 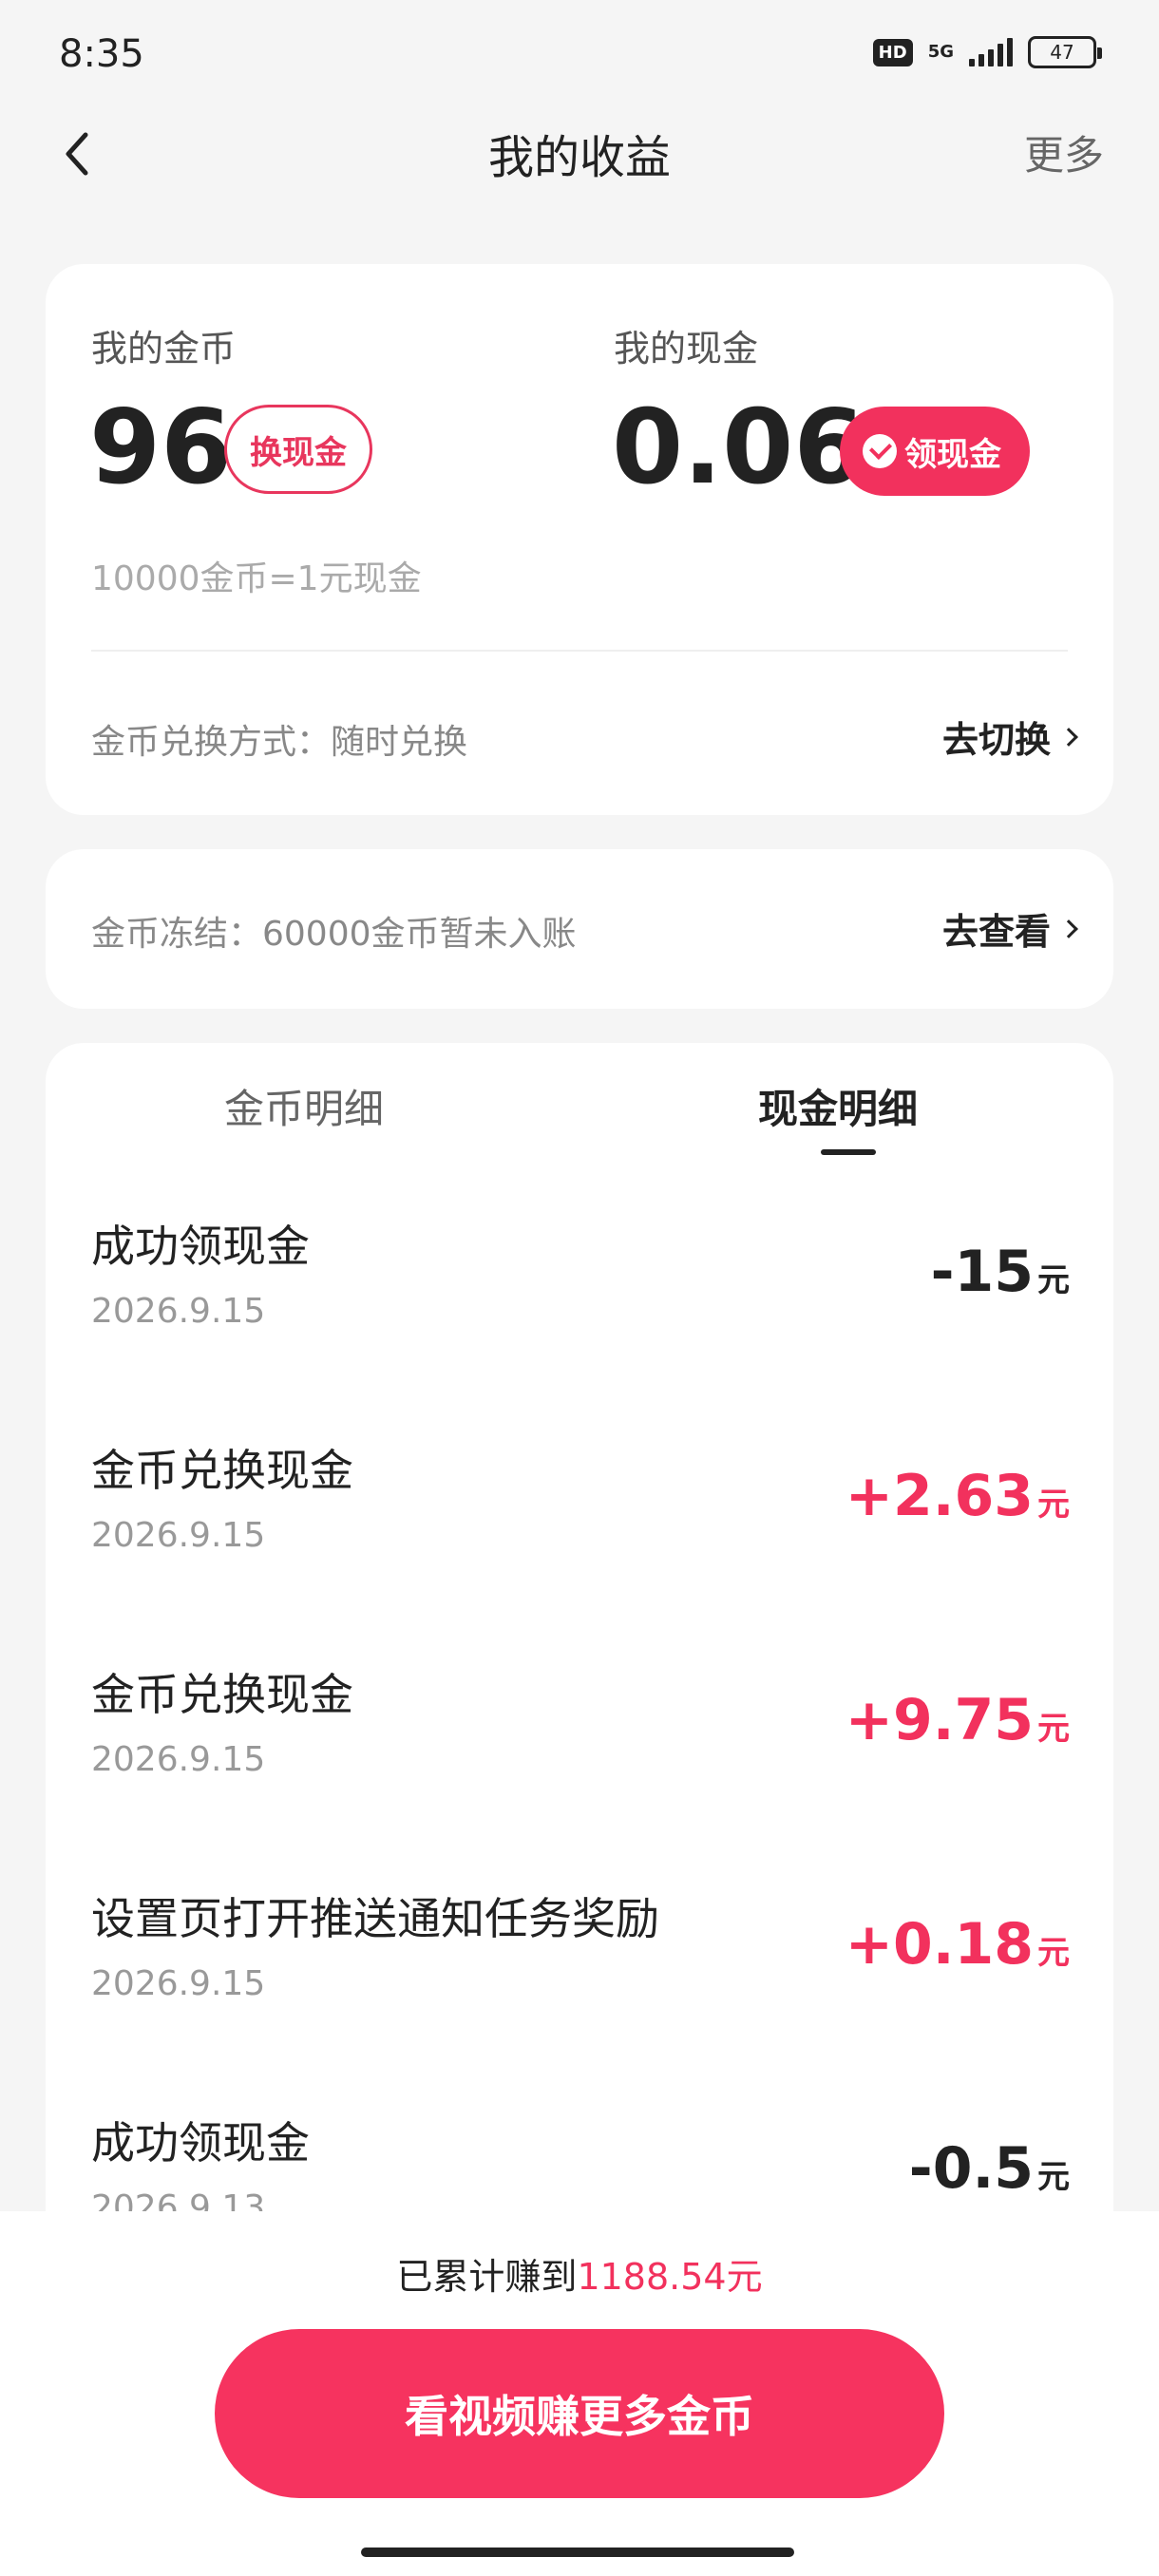 What do you see at coordinates (838, 1106) in the screenshot?
I see `tab-cash-details: 现金明细` at bounding box center [838, 1106].